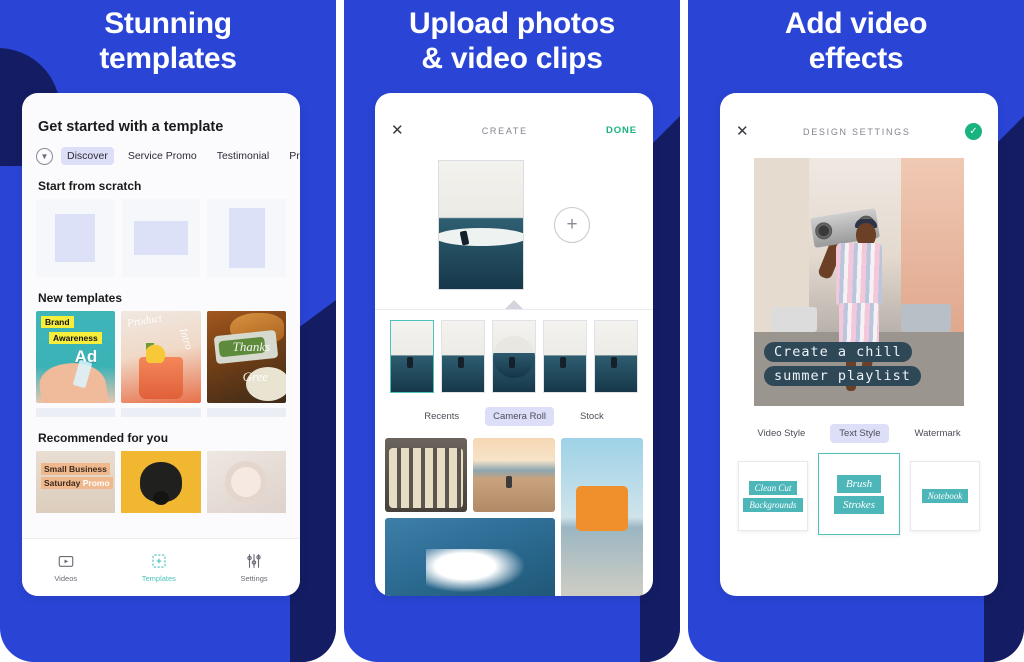  Describe the element at coordinates (145, 321) in the screenshot. I see `template-text-product: Product` at that location.